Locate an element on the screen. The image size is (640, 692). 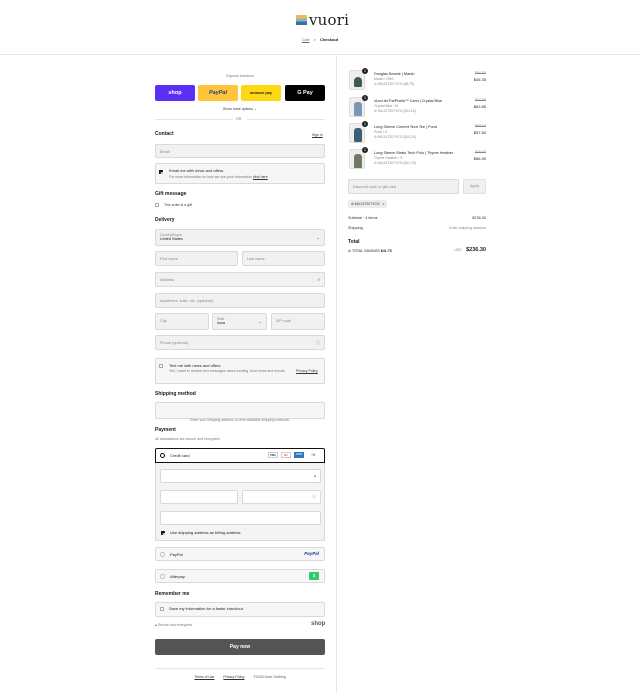
search-icon: ⌕ is located at coordinates (318, 279).